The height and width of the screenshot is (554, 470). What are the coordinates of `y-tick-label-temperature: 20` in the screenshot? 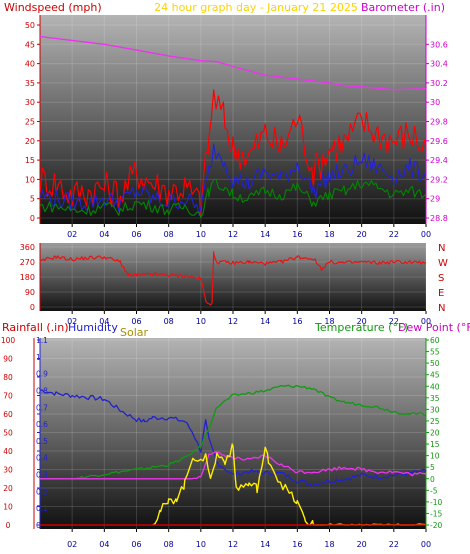 It's located at (435, 433).